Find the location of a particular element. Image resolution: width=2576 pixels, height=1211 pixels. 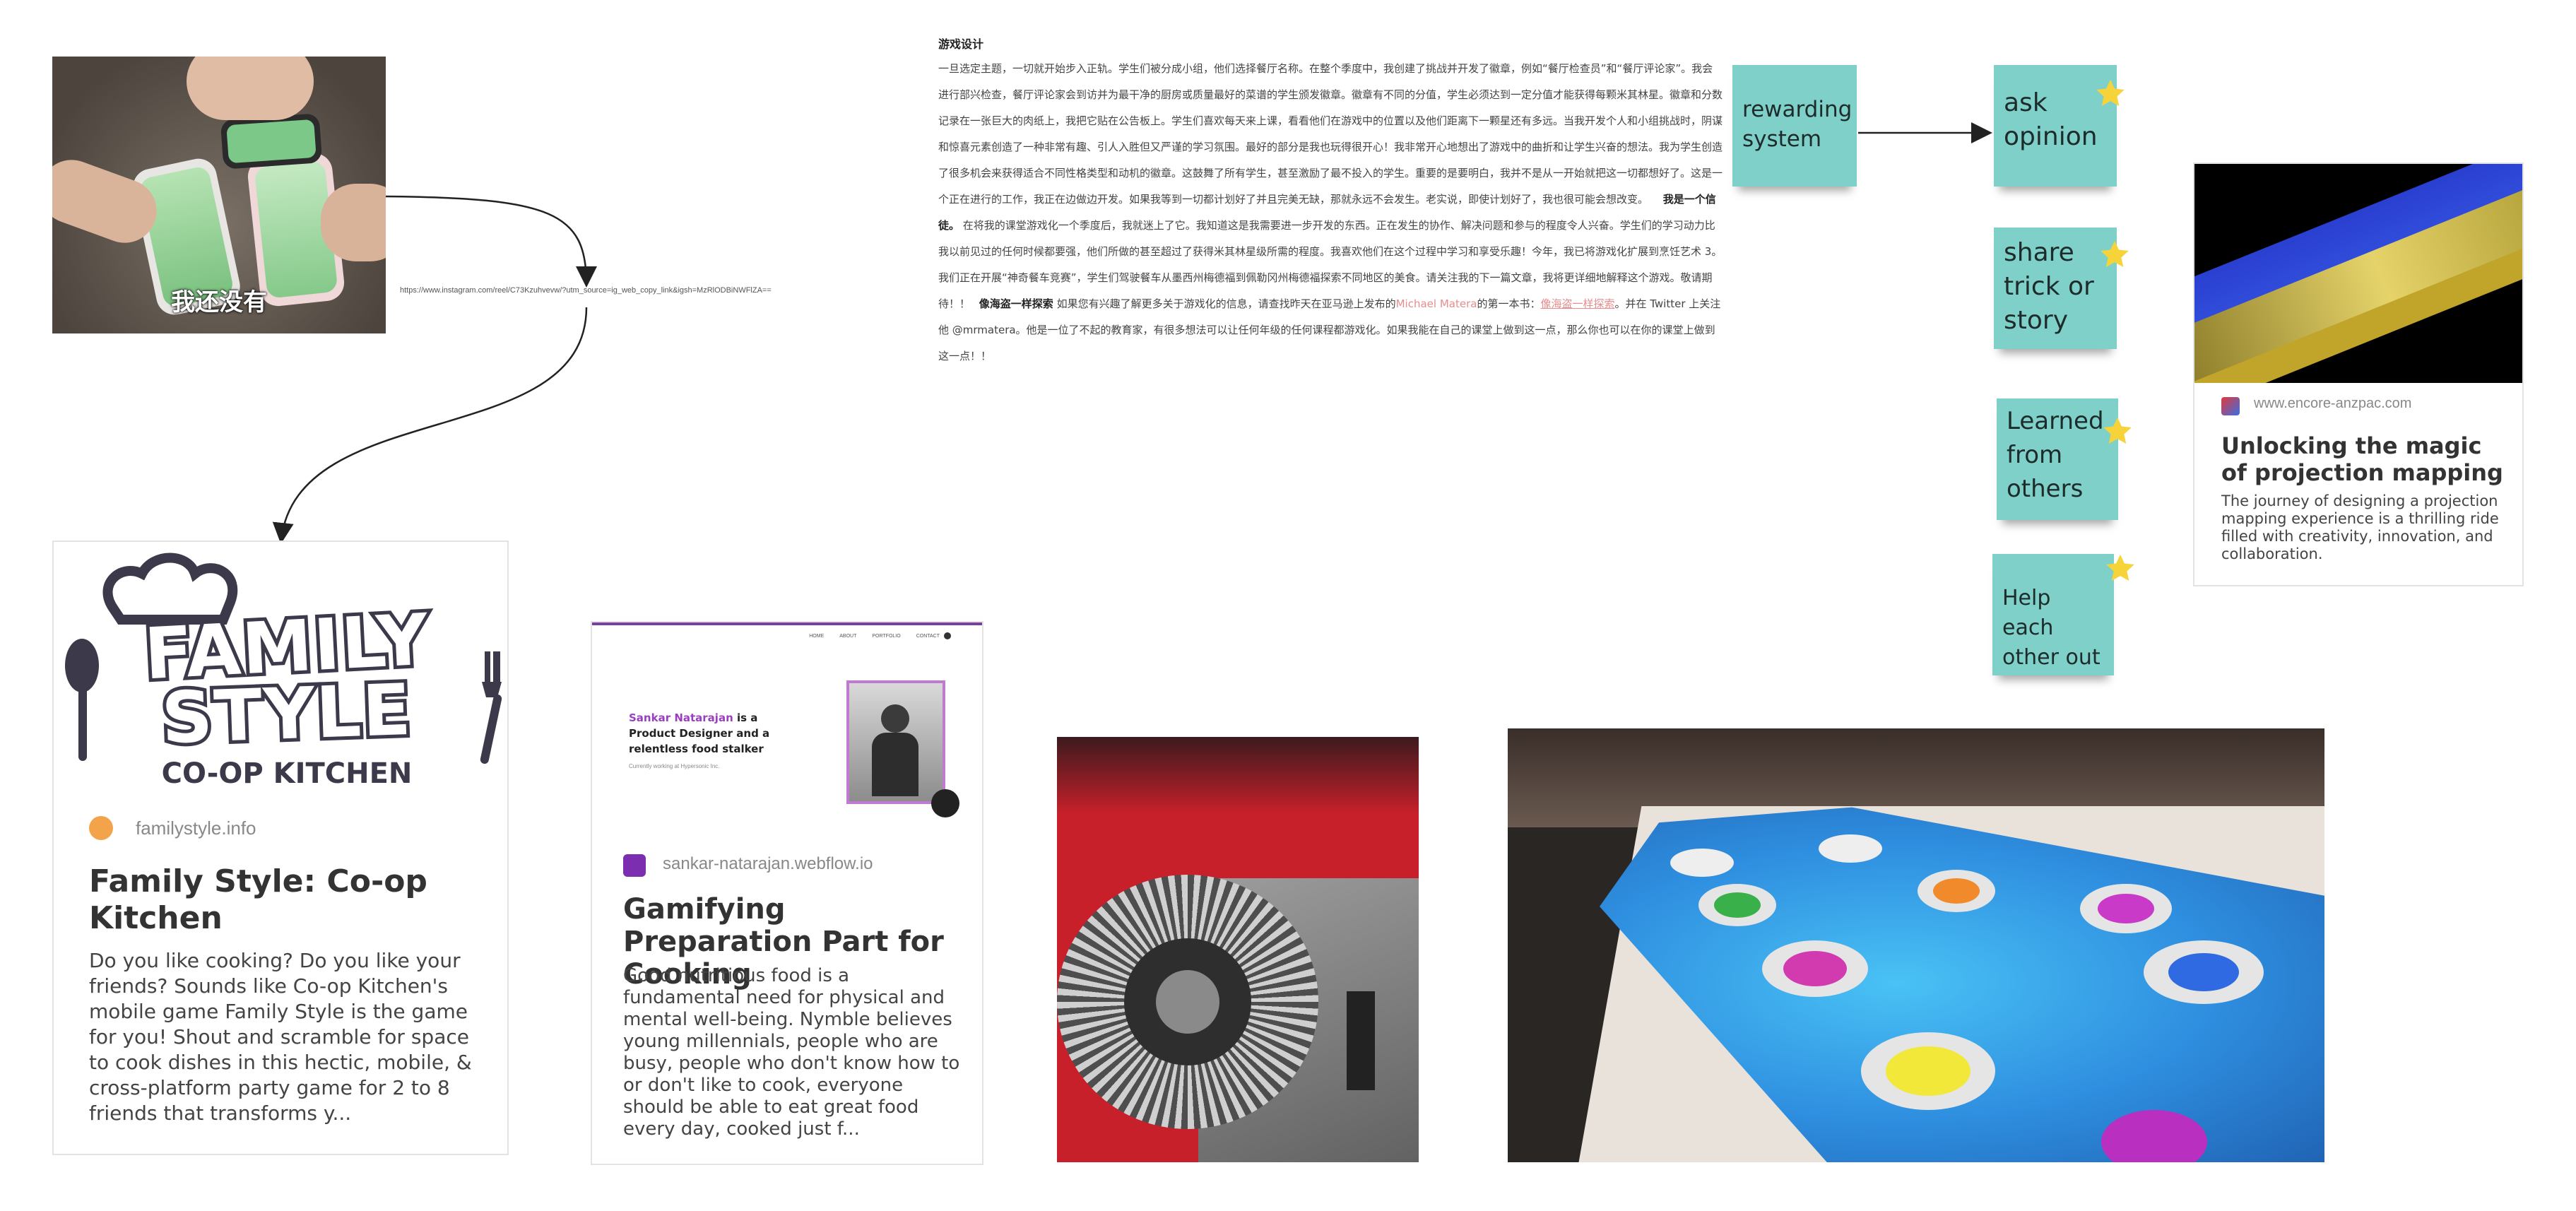

article-heading: 游戏设计 is located at coordinates (961, 44).